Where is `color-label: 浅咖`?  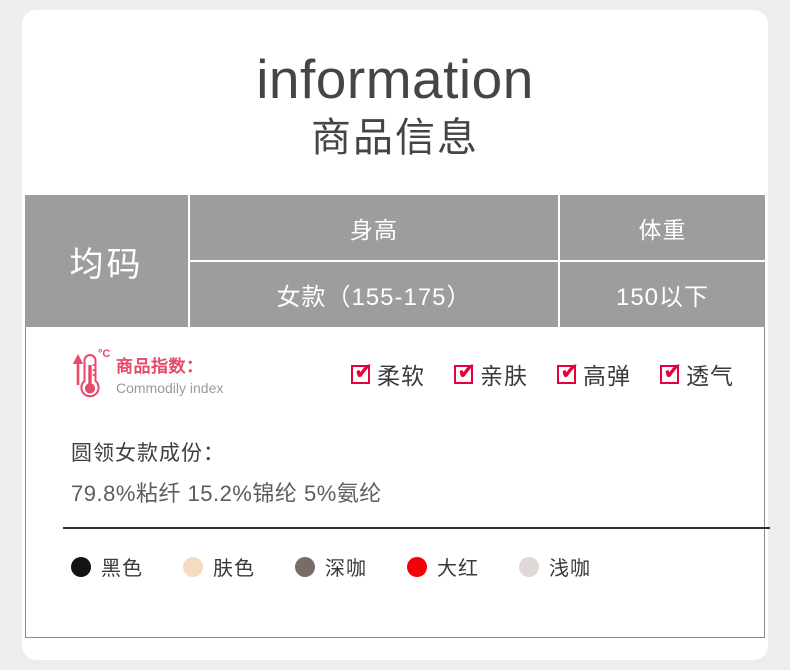
color-label: 浅咖 is located at coordinates (570, 569).